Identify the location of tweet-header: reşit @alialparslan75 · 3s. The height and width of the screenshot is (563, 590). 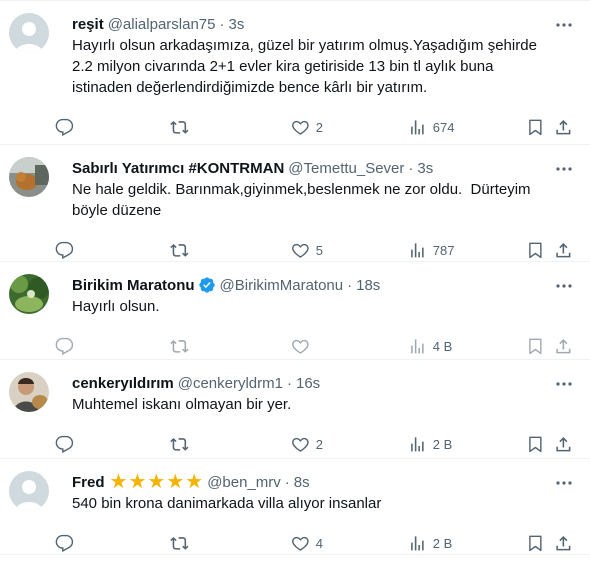
(323, 24).